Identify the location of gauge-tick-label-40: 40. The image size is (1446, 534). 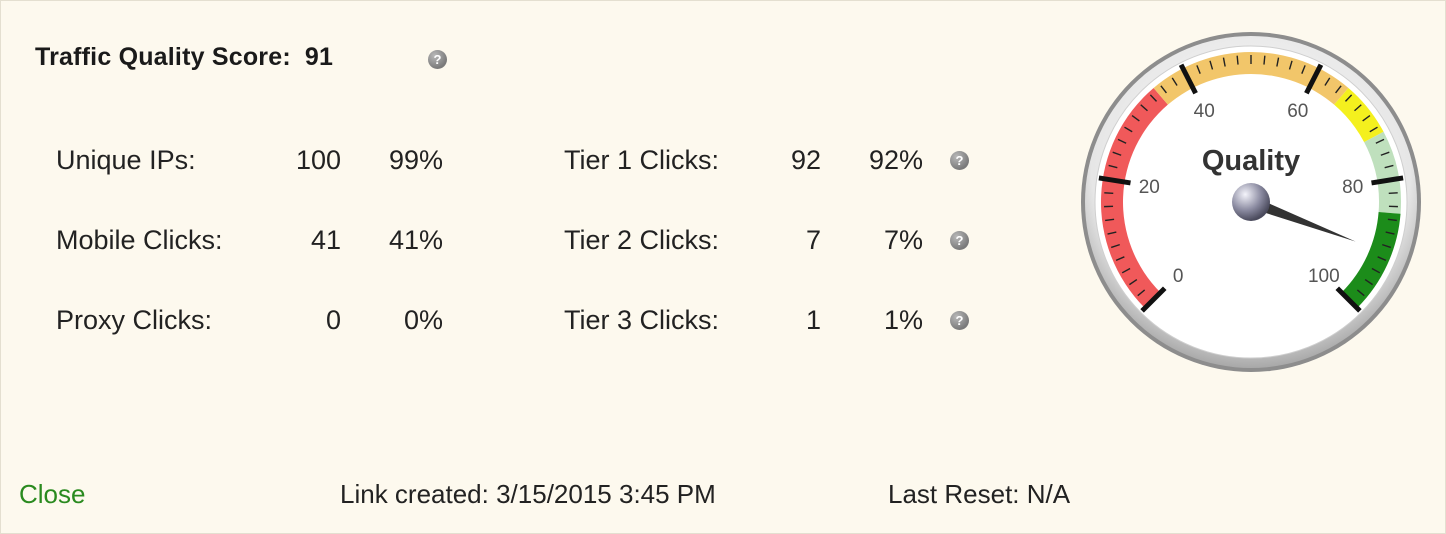
(1204, 111).